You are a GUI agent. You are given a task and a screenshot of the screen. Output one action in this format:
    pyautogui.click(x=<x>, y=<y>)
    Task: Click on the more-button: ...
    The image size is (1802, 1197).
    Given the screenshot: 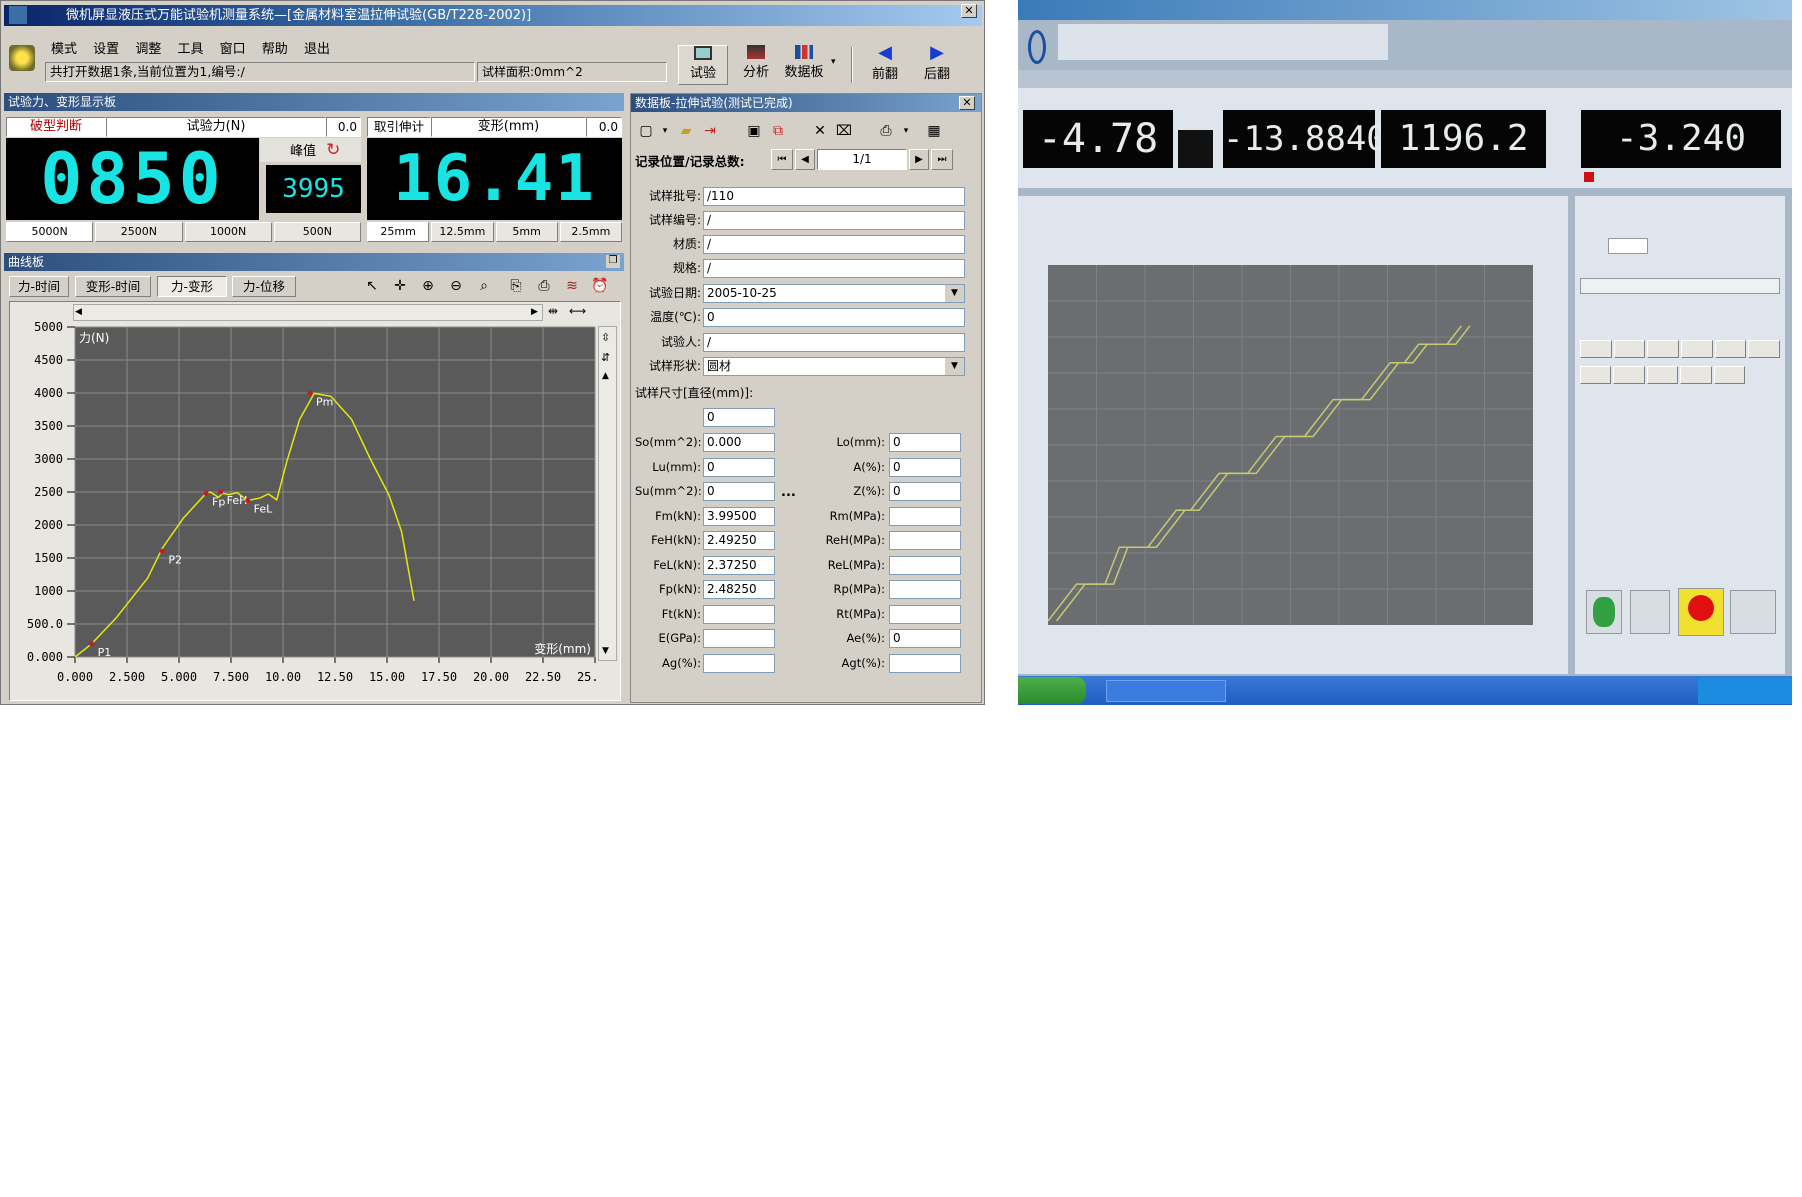 What is the action you would take?
    pyautogui.click(x=788, y=492)
    